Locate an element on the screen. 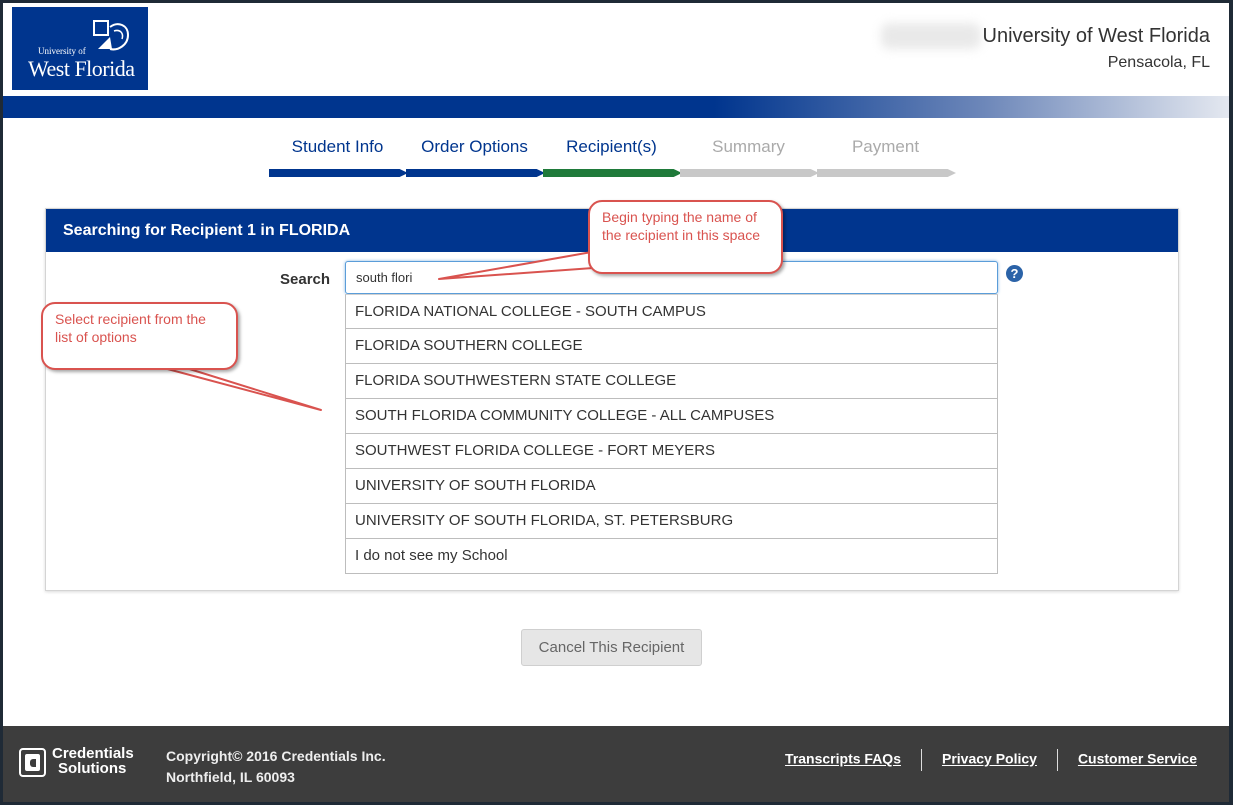 Image resolution: width=1233 pixels, height=805 pixels. step-label: Recipient(s) is located at coordinates (611, 146).